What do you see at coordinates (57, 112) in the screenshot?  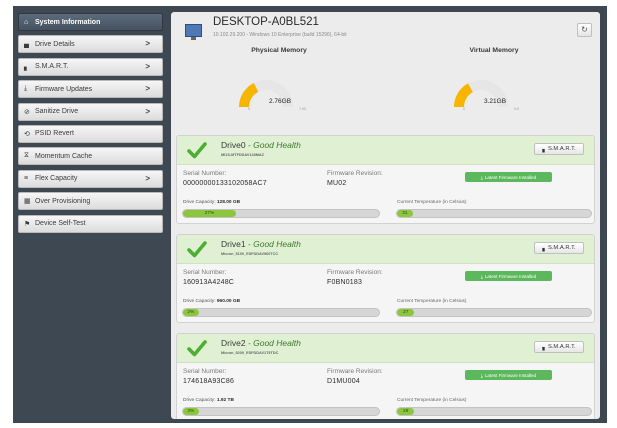 I see `sidebar-item-label: Sanitize Drive` at bounding box center [57, 112].